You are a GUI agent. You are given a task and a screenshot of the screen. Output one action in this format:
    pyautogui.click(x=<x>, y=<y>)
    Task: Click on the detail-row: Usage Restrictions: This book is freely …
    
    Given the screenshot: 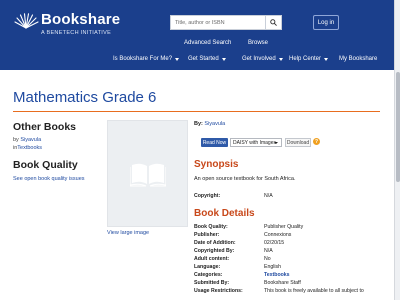 What is the action you would take?
    pyautogui.click(x=289, y=292)
    